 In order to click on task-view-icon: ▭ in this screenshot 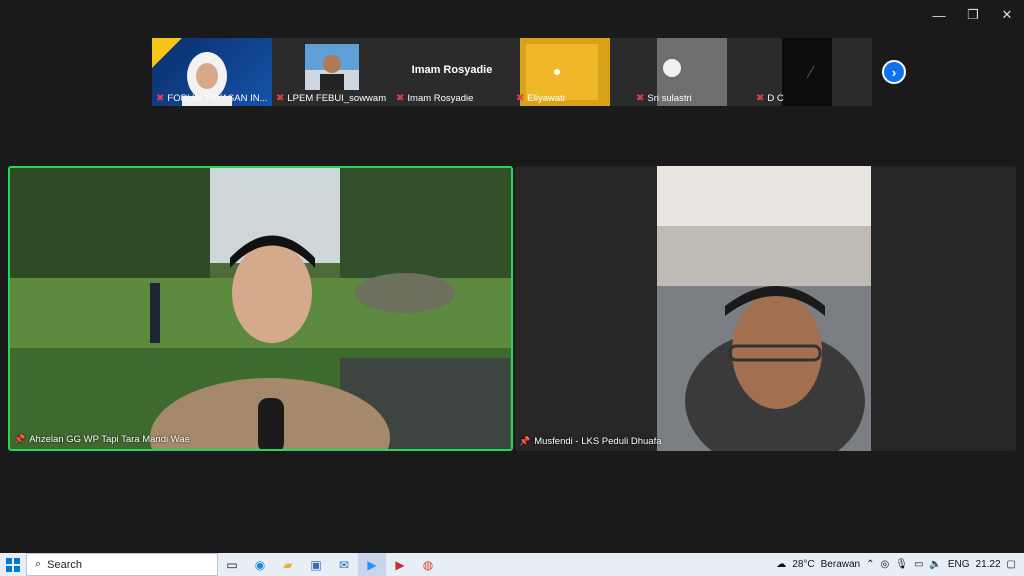, I will do `click(232, 564)`.